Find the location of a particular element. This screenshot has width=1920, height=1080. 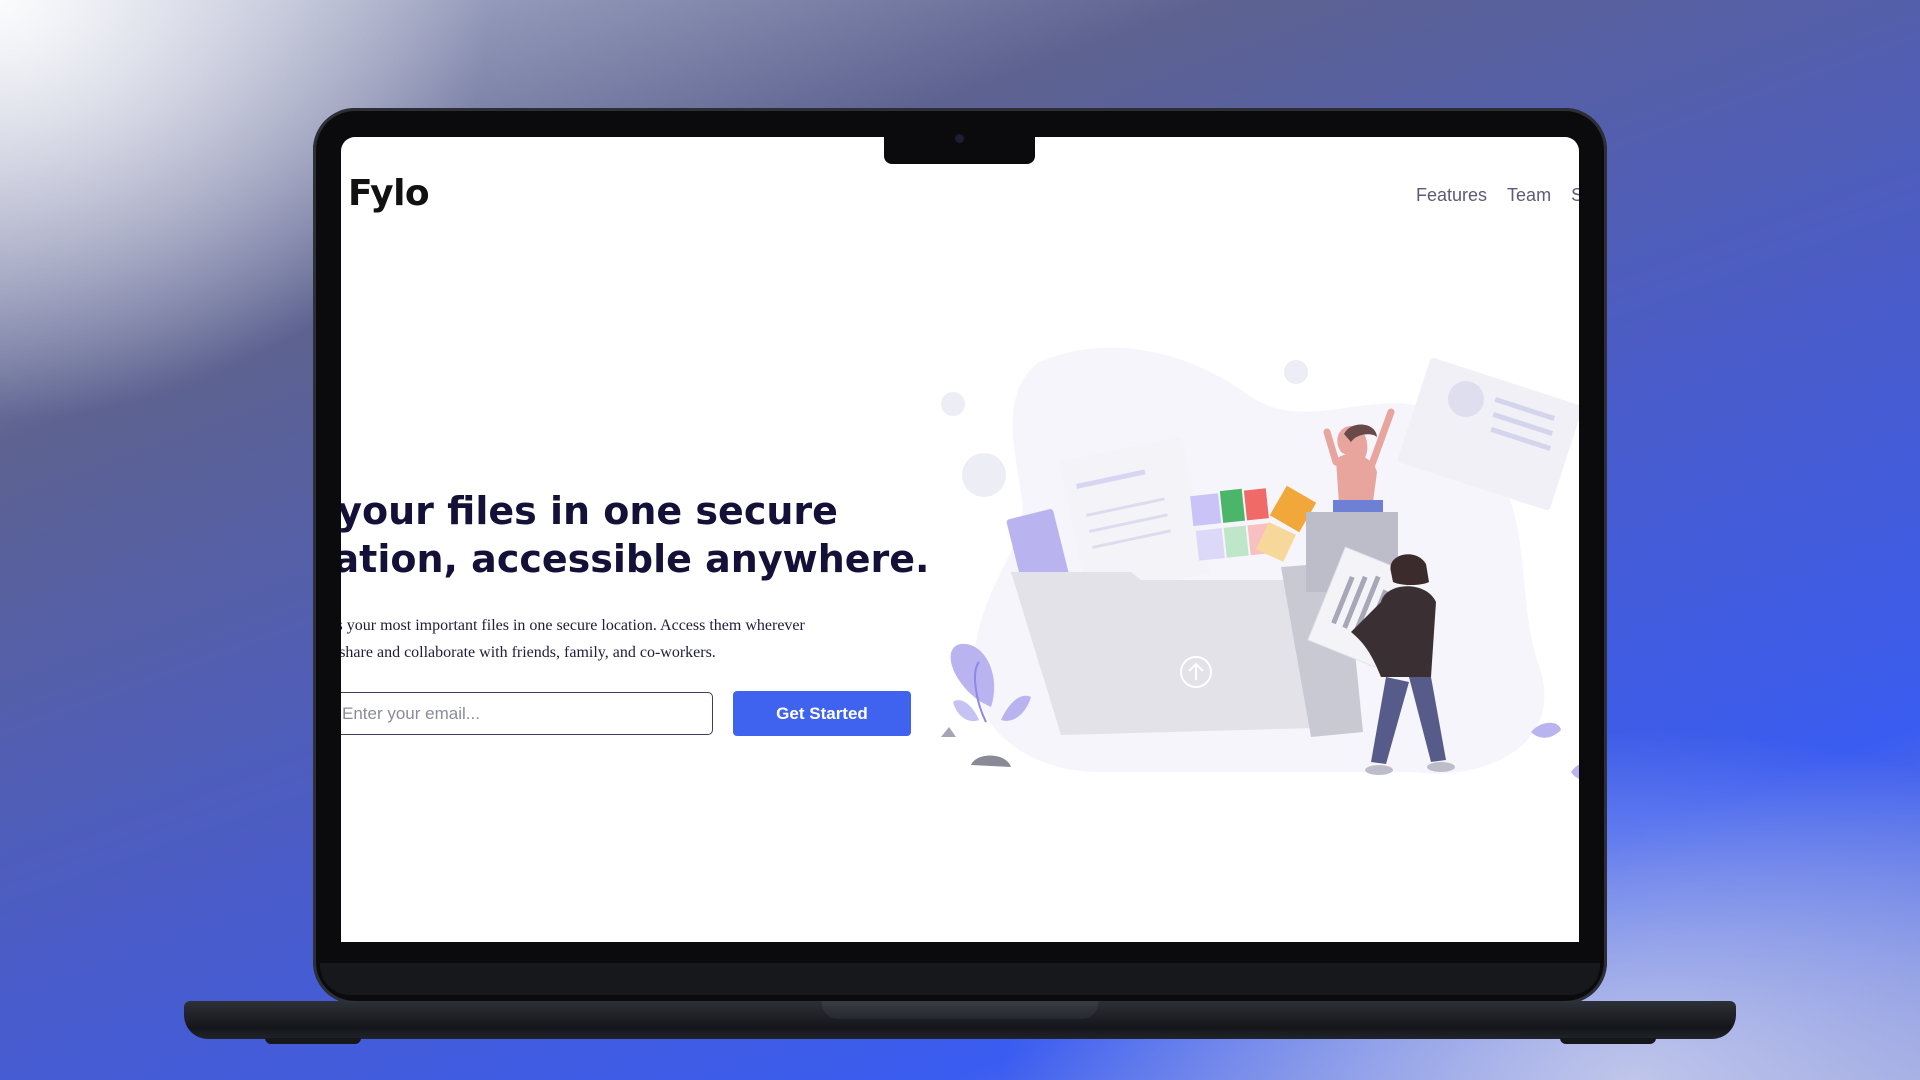

people-organizing-files-illustration is located at coordinates (1260, 563).